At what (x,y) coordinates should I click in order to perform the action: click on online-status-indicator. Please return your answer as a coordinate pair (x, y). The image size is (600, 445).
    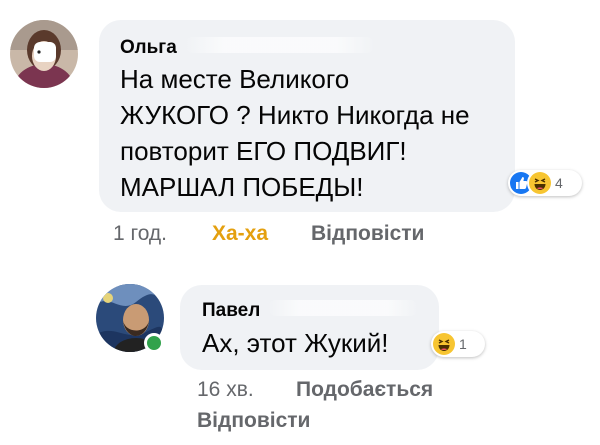
    Looking at the image, I should click on (154, 343).